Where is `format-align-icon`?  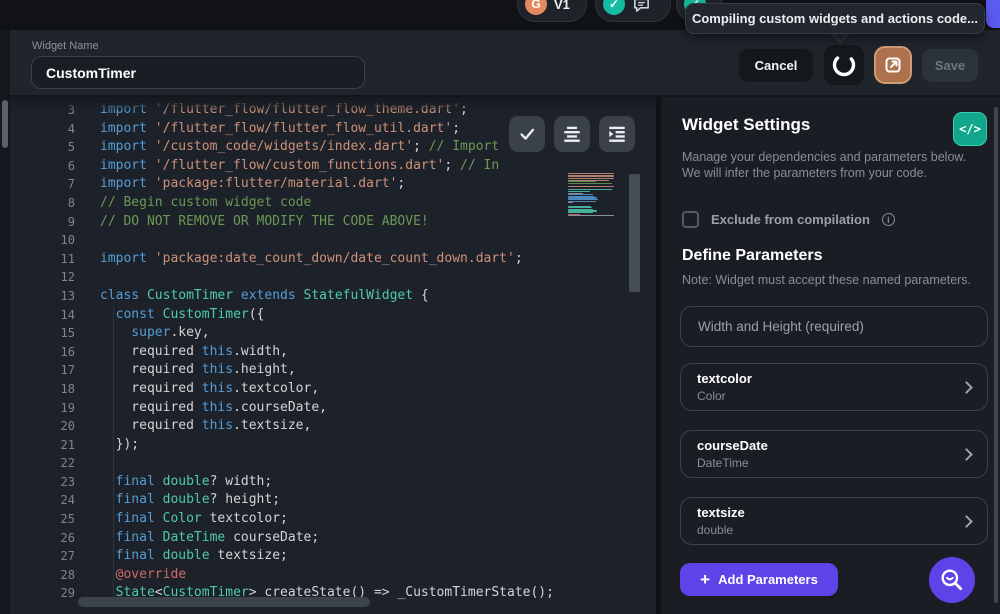
format-align-icon is located at coordinates (572, 134).